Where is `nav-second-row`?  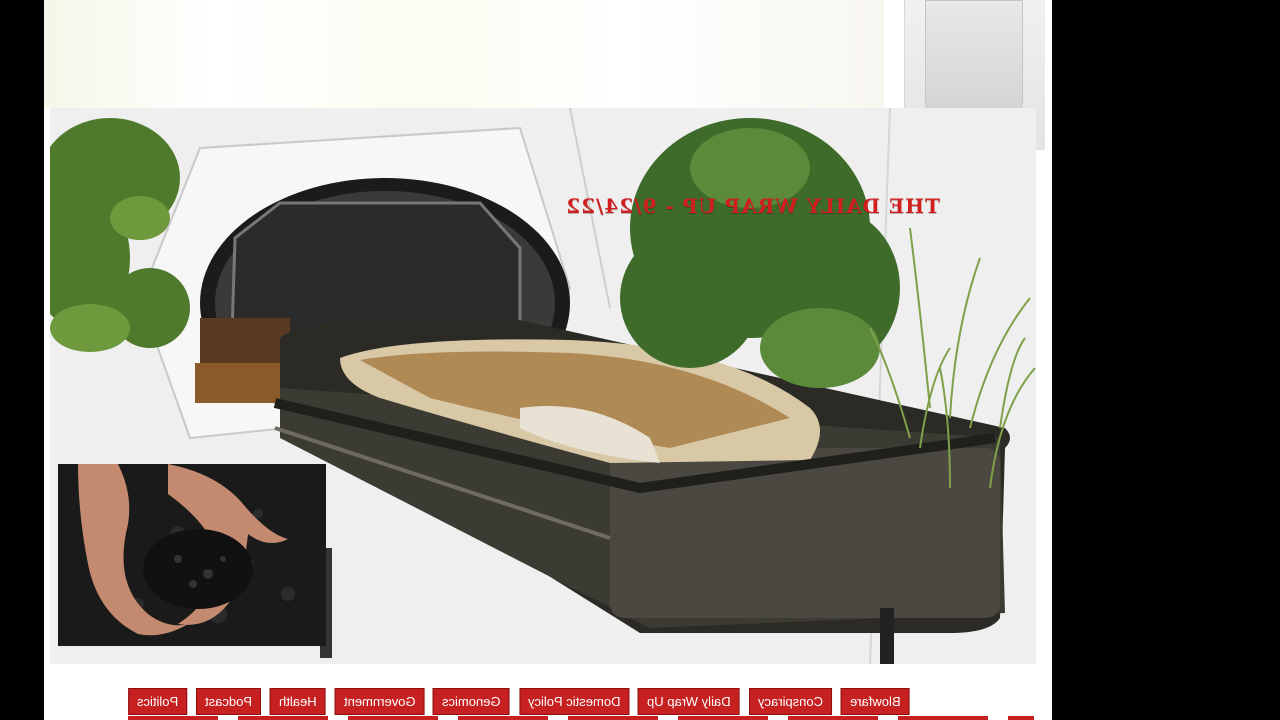
nav-second-row is located at coordinates (581, 718).